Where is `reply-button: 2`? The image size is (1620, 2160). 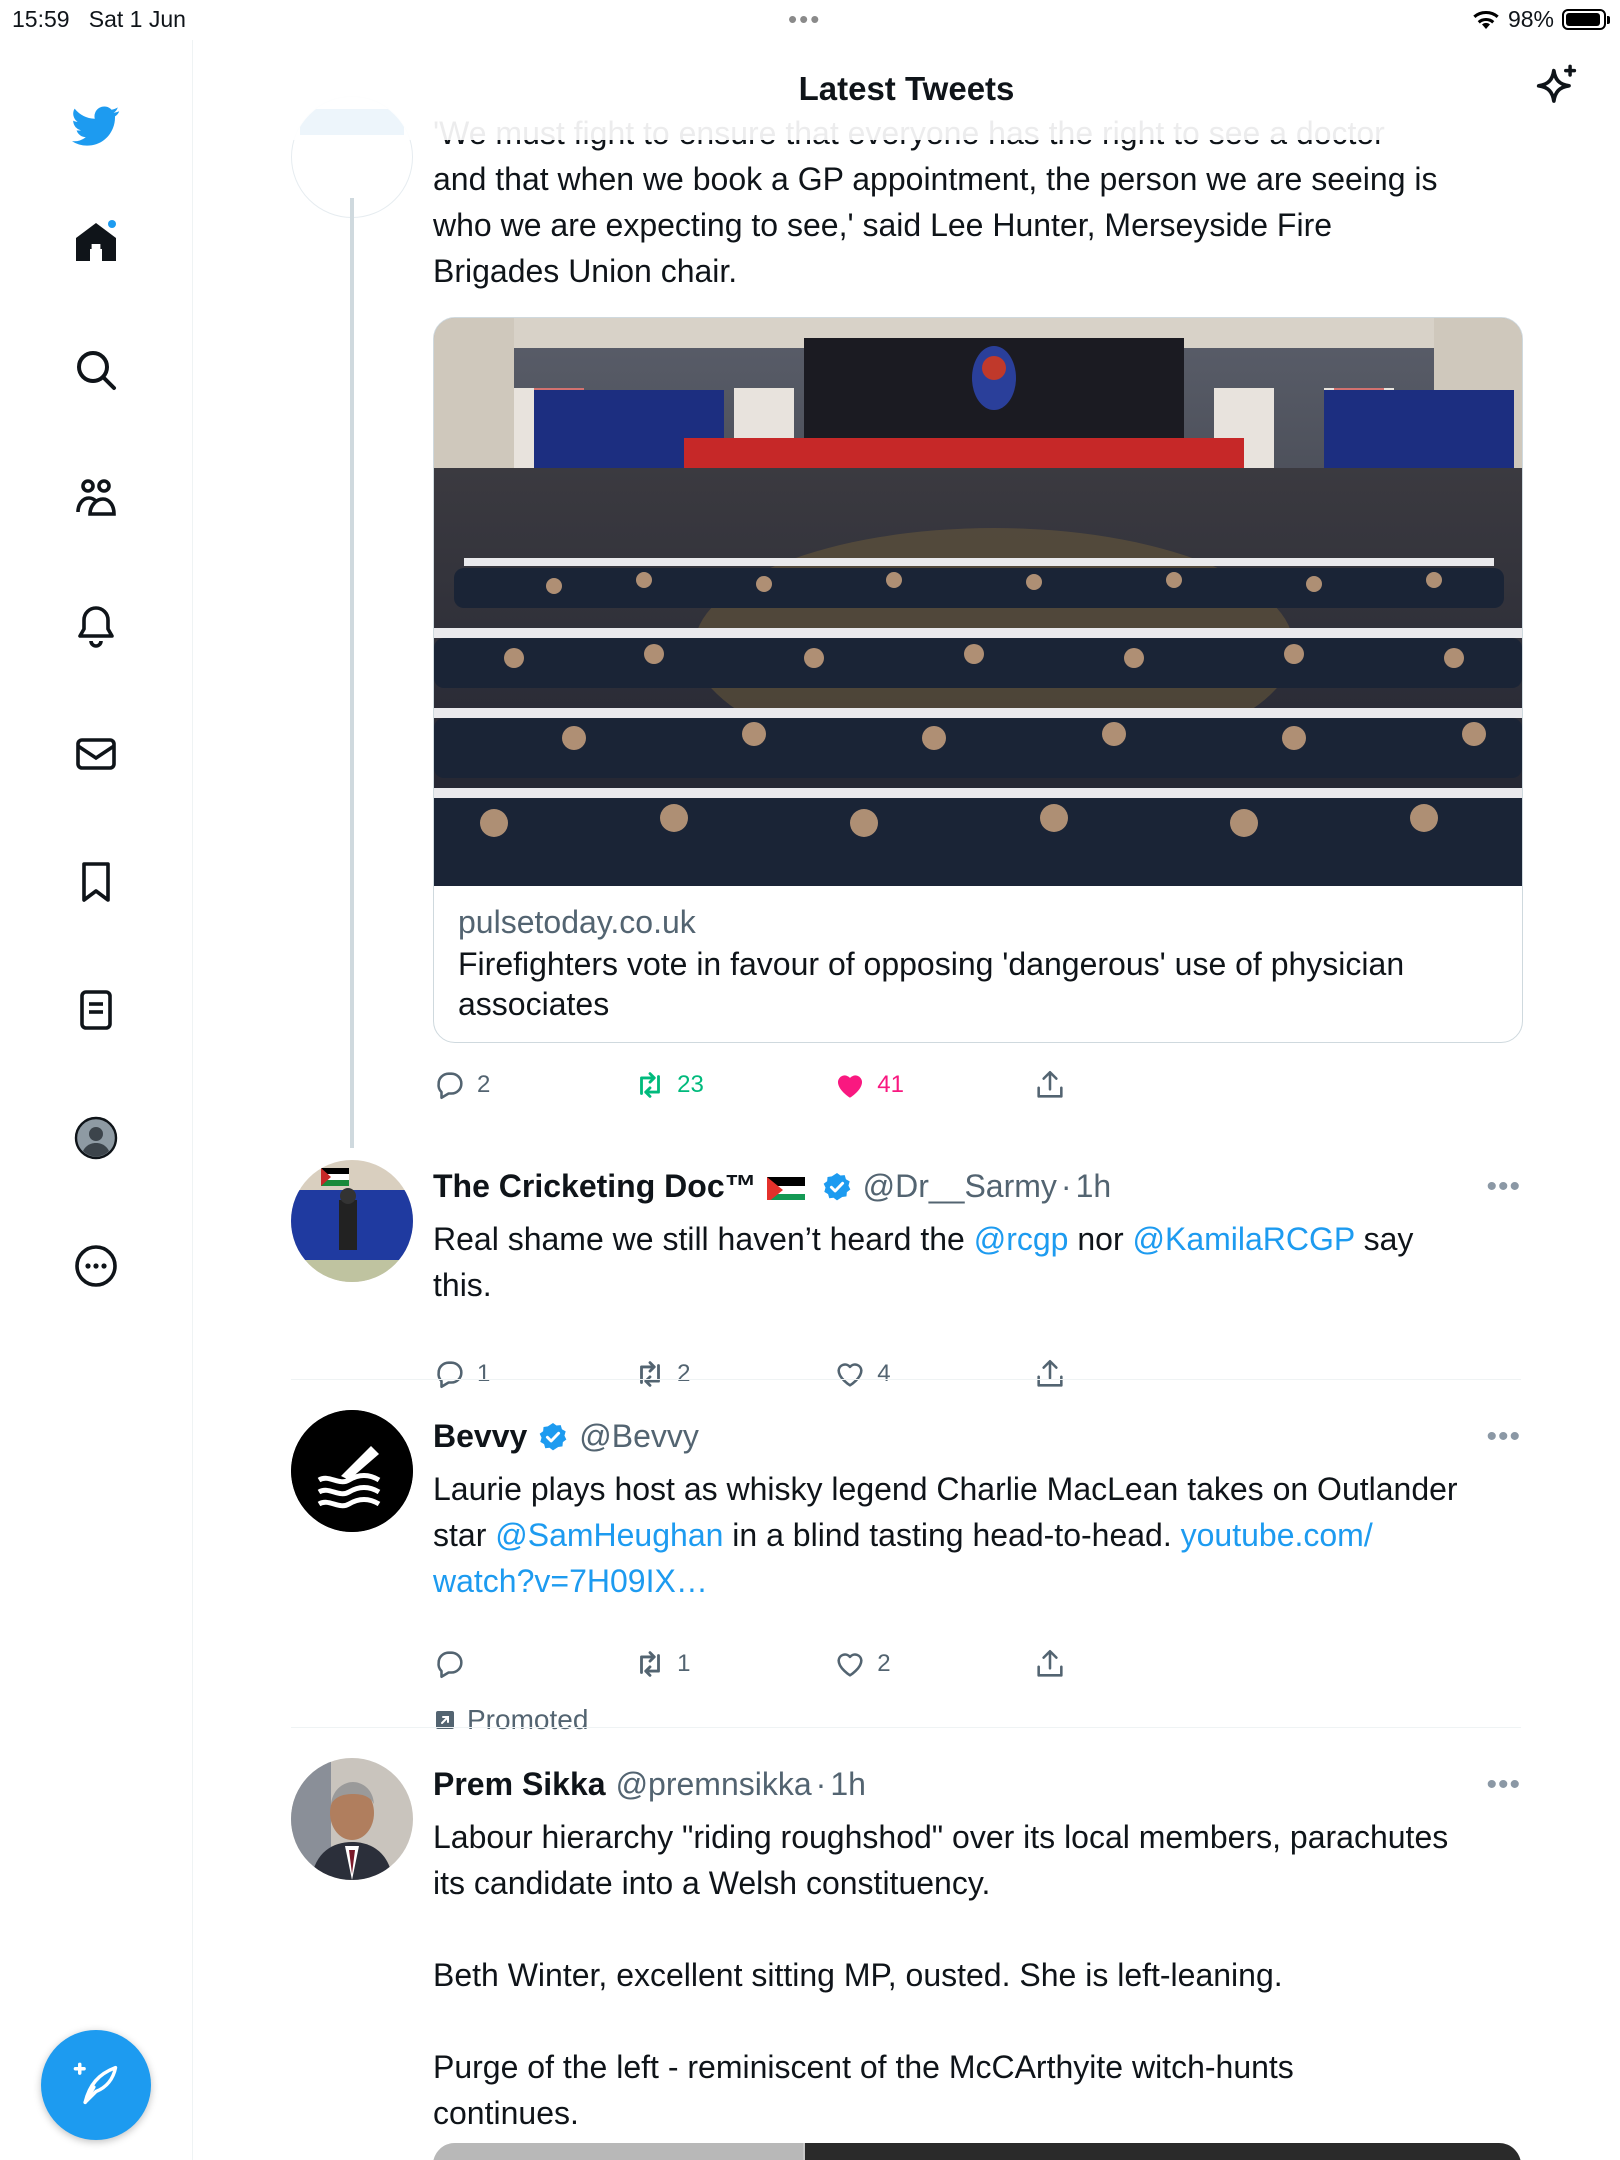
reply-button: 2 is located at coordinates (533, 1085).